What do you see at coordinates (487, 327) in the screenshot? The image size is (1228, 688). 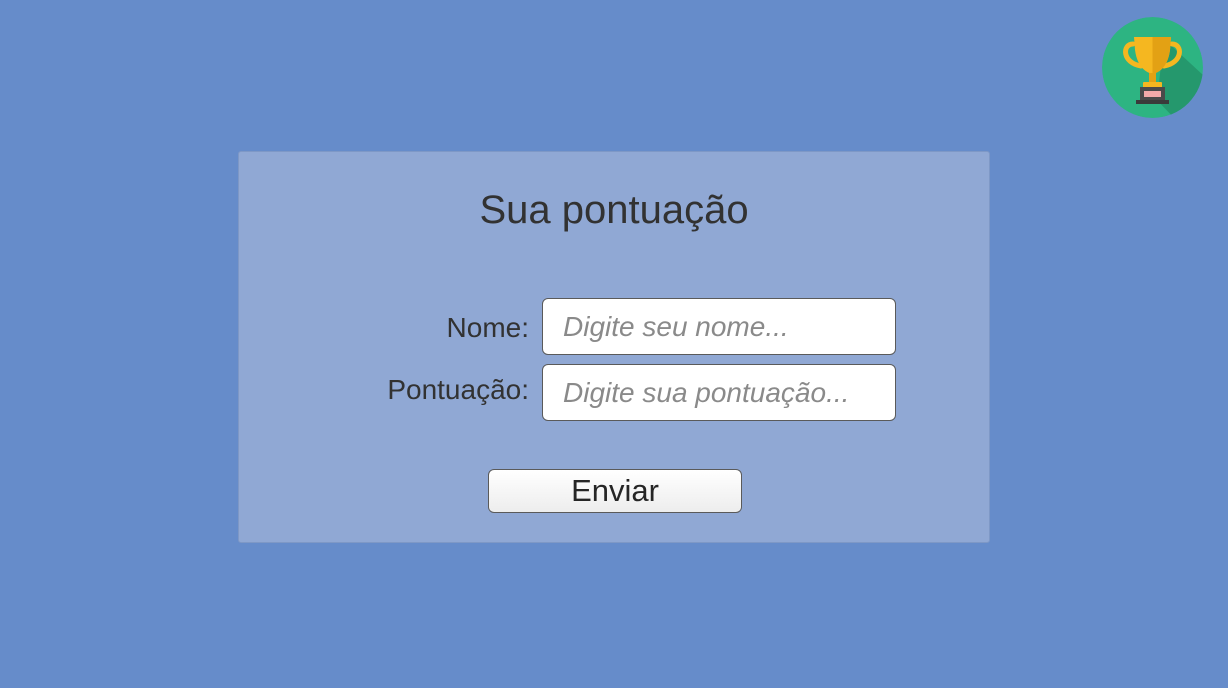 I see `name-label: Nome:` at bounding box center [487, 327].